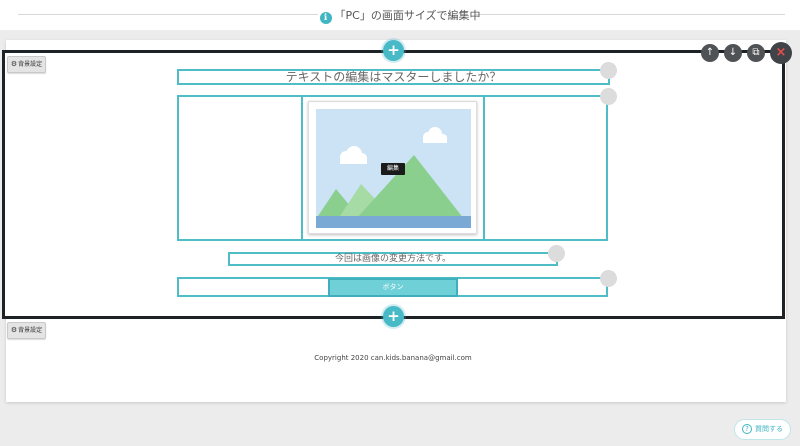  I want to click on heading-block-handle, so click(608, 70).